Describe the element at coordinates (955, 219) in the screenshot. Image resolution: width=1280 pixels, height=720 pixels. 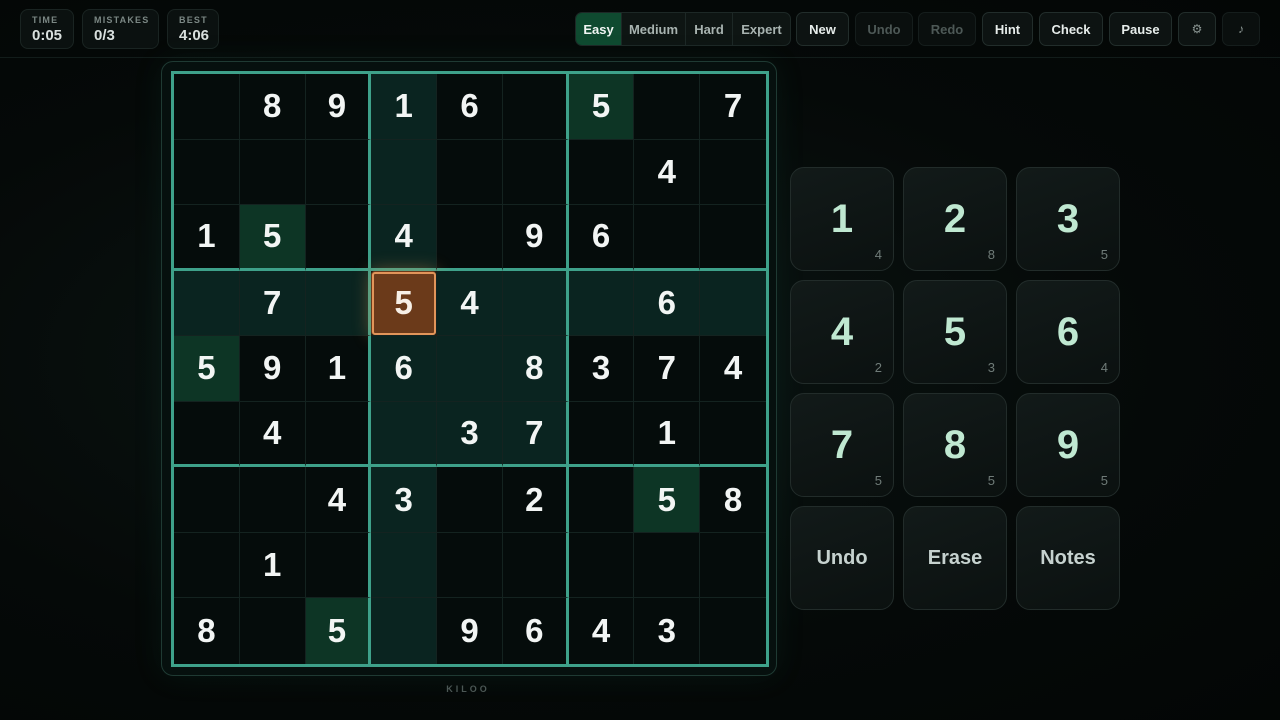
I see `keypad-number-2: 28` at that location.